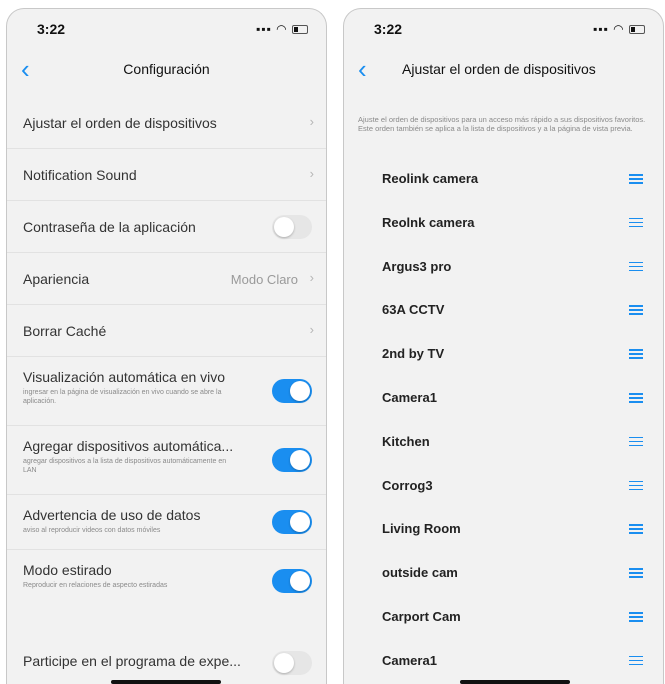 The image size is (665, 684). I want to click on device-name: Reolink camera, so click(430, 178).